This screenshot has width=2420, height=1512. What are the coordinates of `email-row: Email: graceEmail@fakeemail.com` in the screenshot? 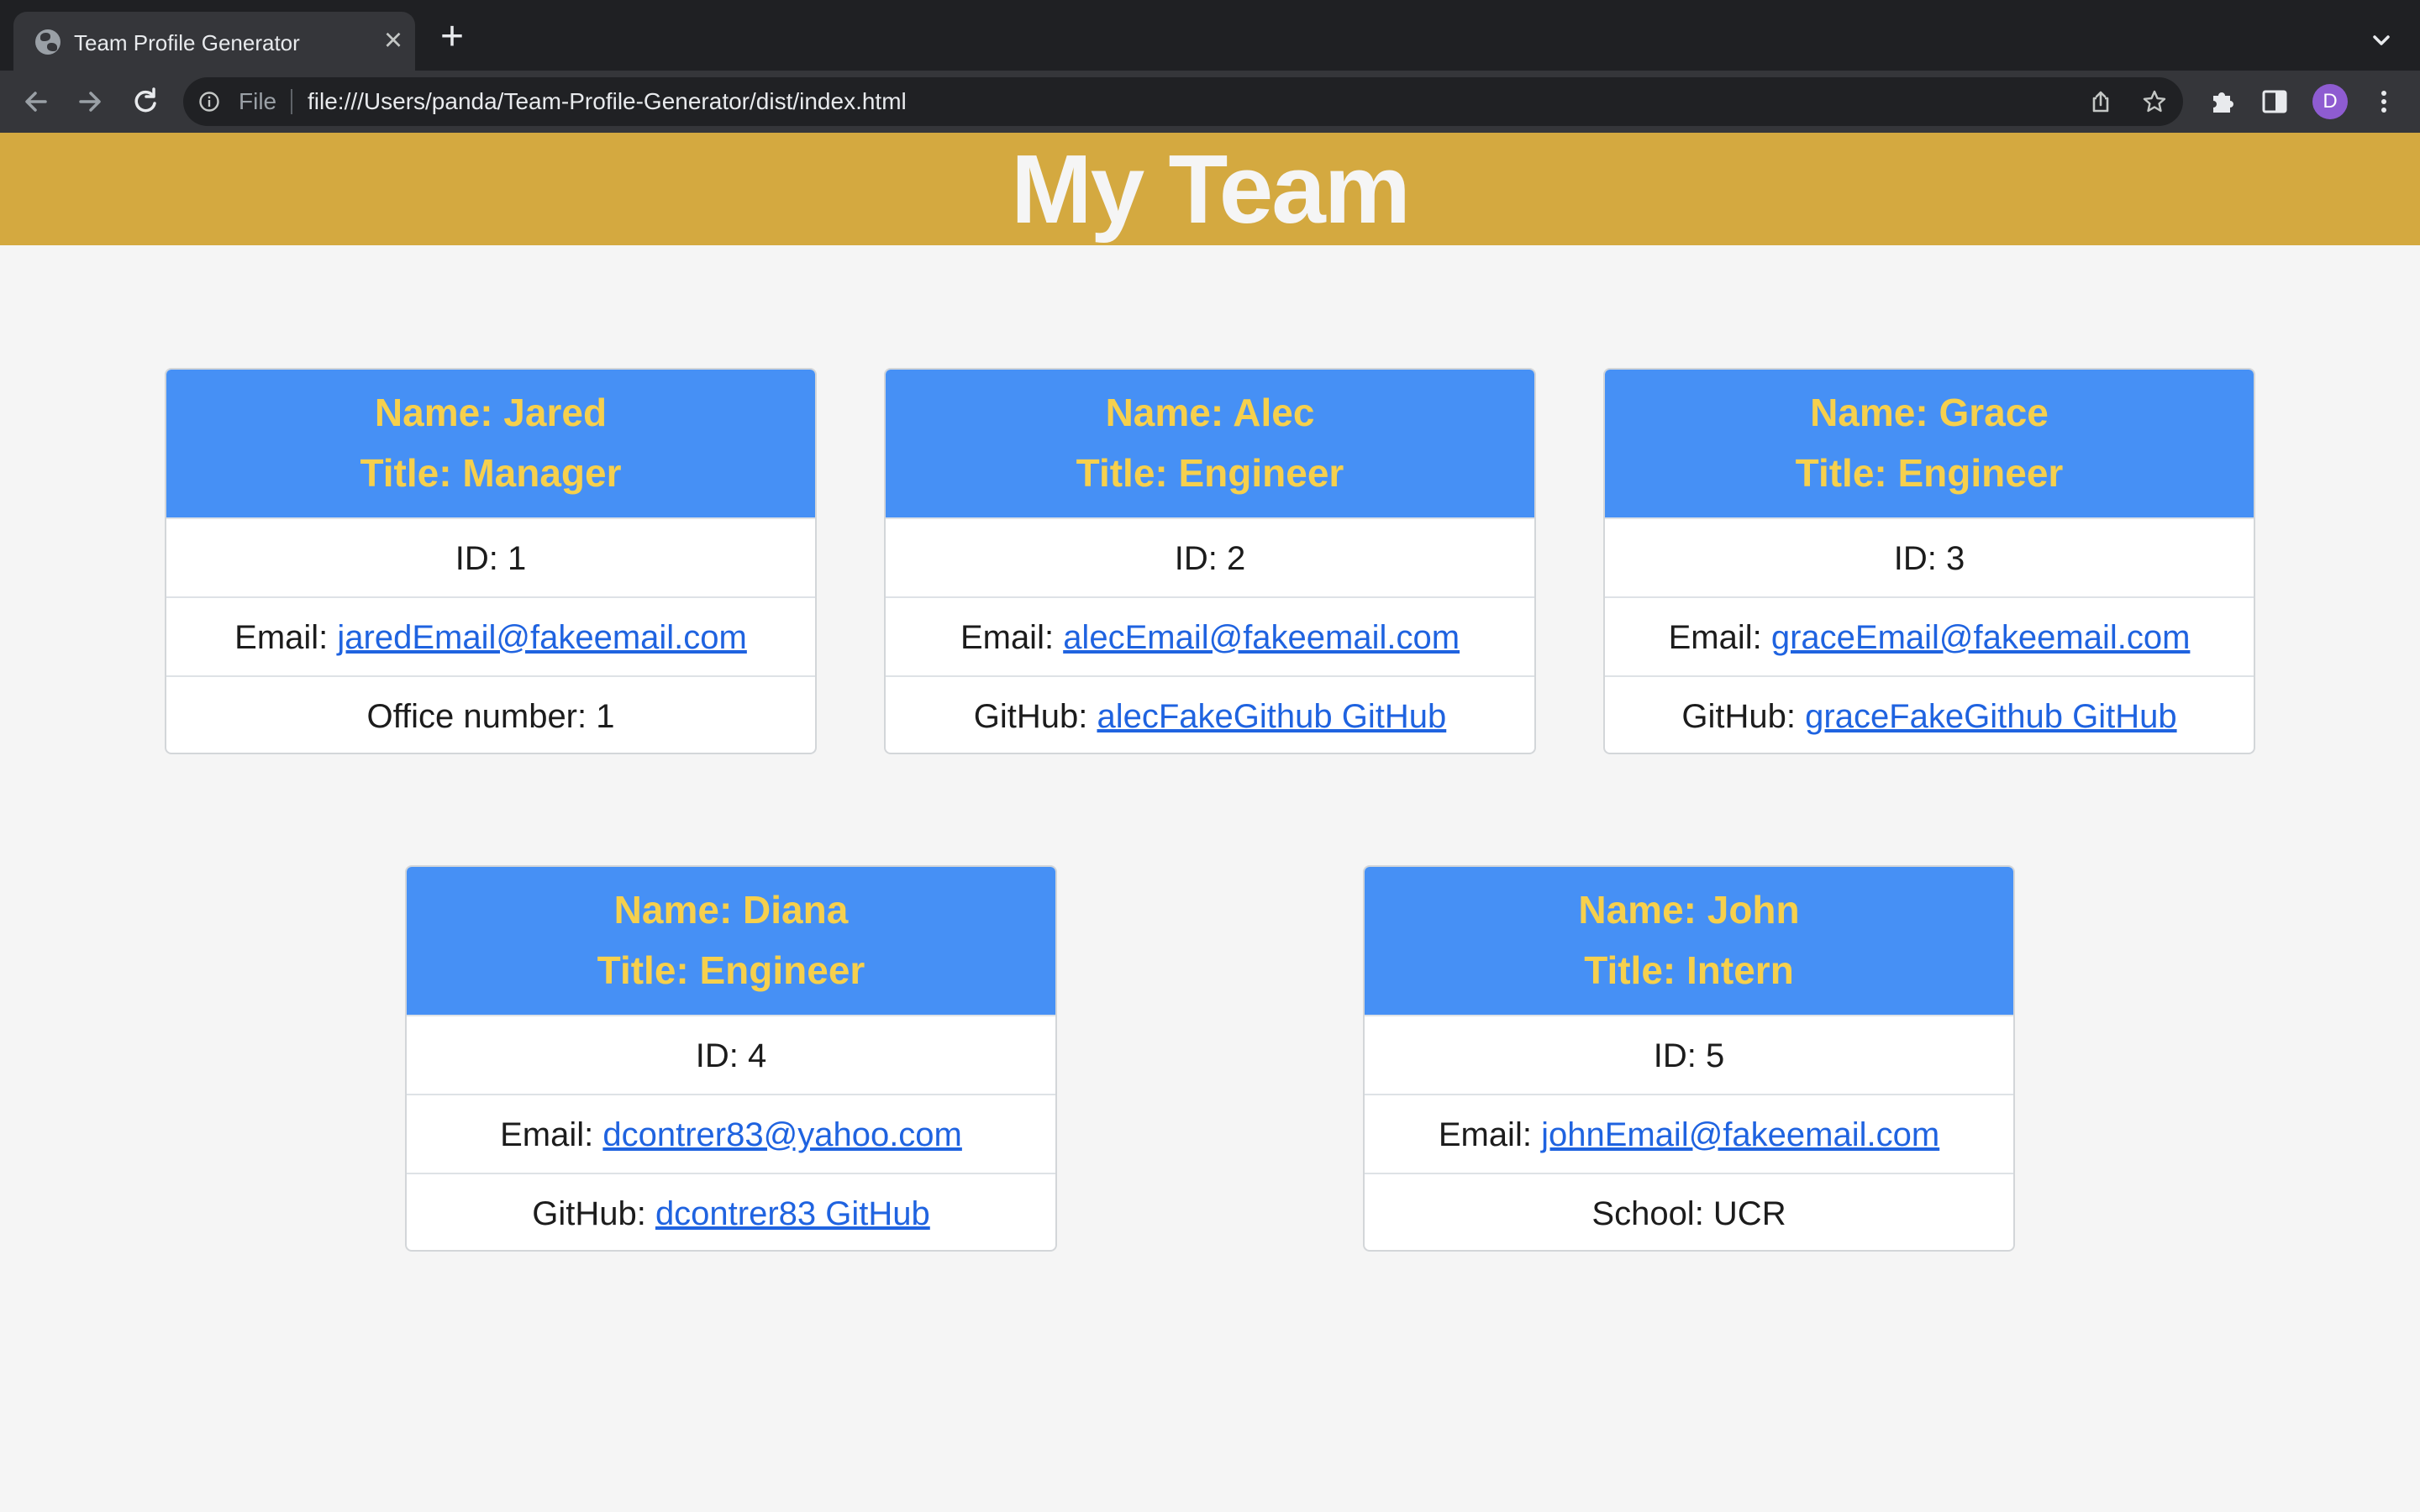 It's located at (1929, 635).